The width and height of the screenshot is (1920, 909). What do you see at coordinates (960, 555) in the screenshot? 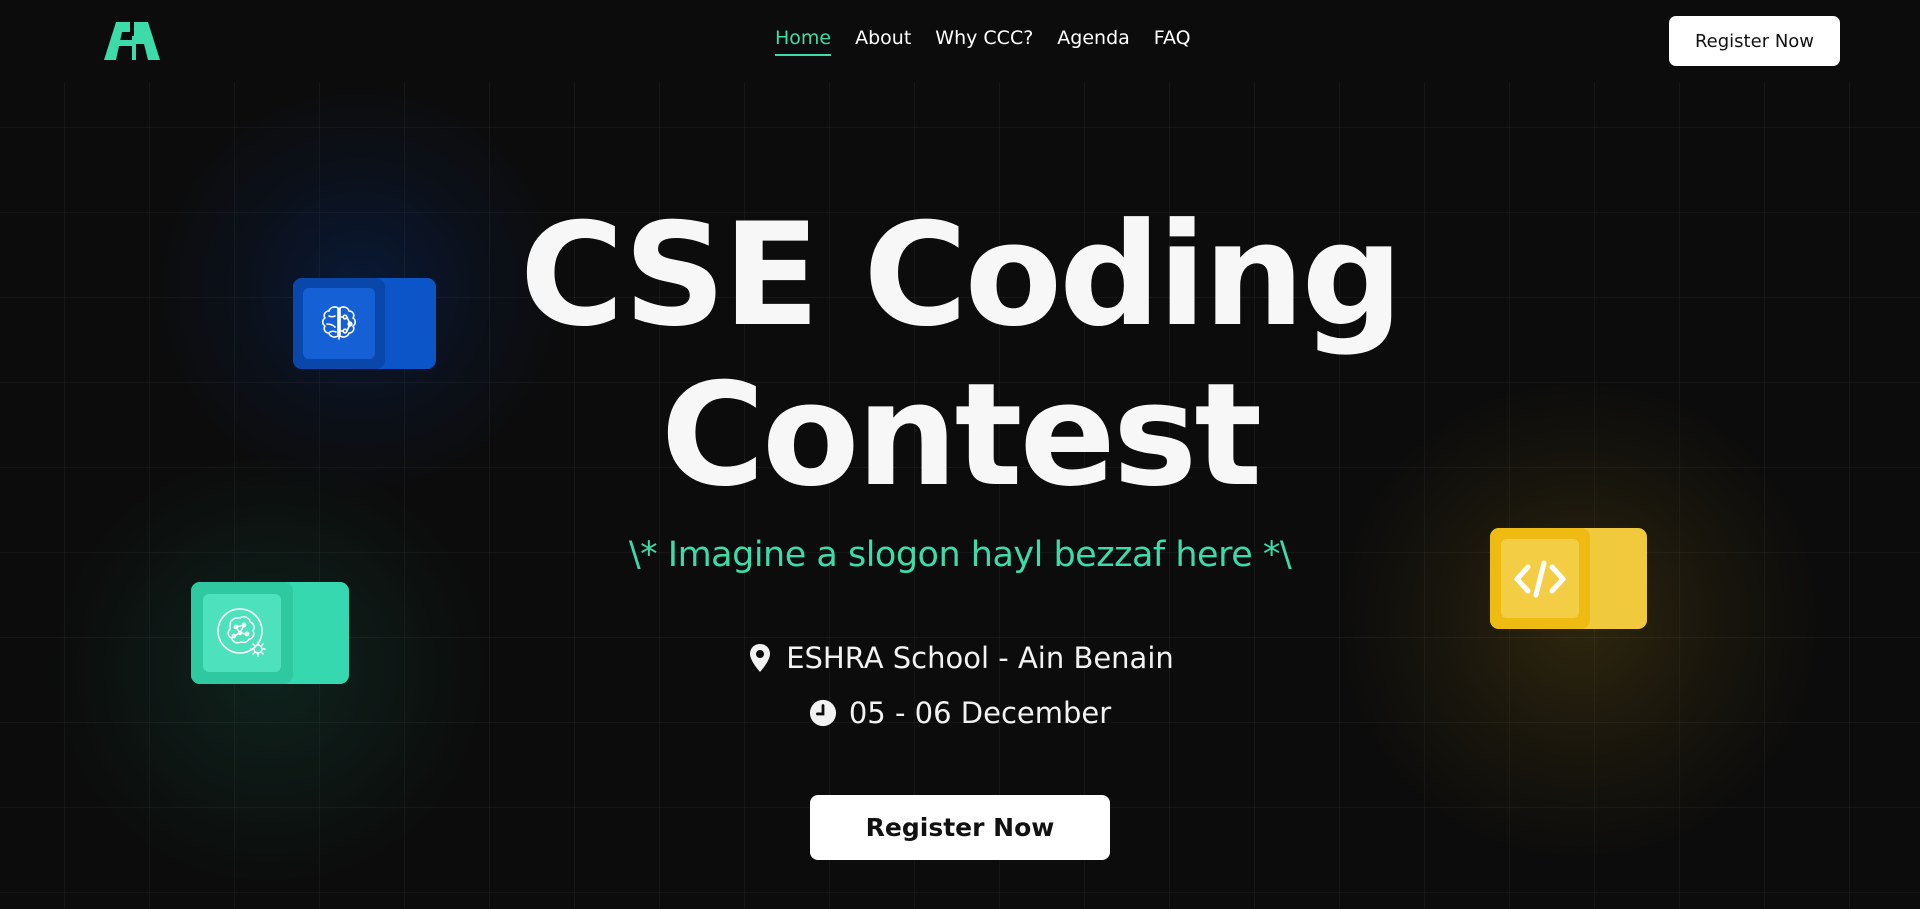
I see `hero-slogan: \* Imagine a slogon hayl bezzaf here *\` at bounding box center [960, 555].